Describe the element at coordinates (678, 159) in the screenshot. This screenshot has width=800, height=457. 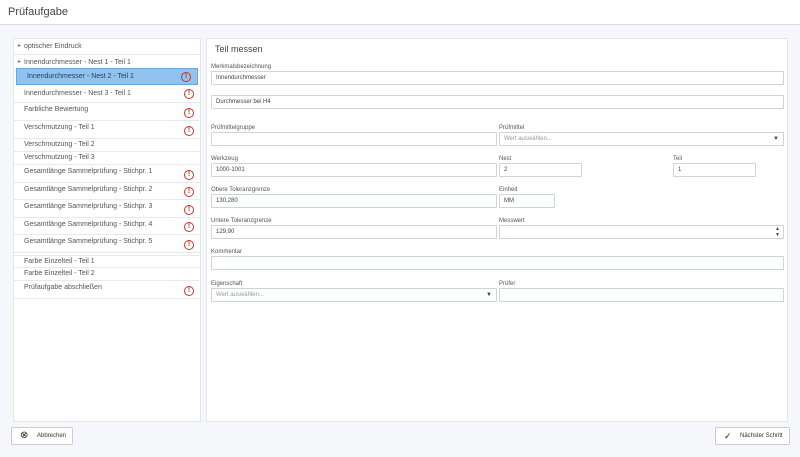
I see `teil-label: Teil` at that location.